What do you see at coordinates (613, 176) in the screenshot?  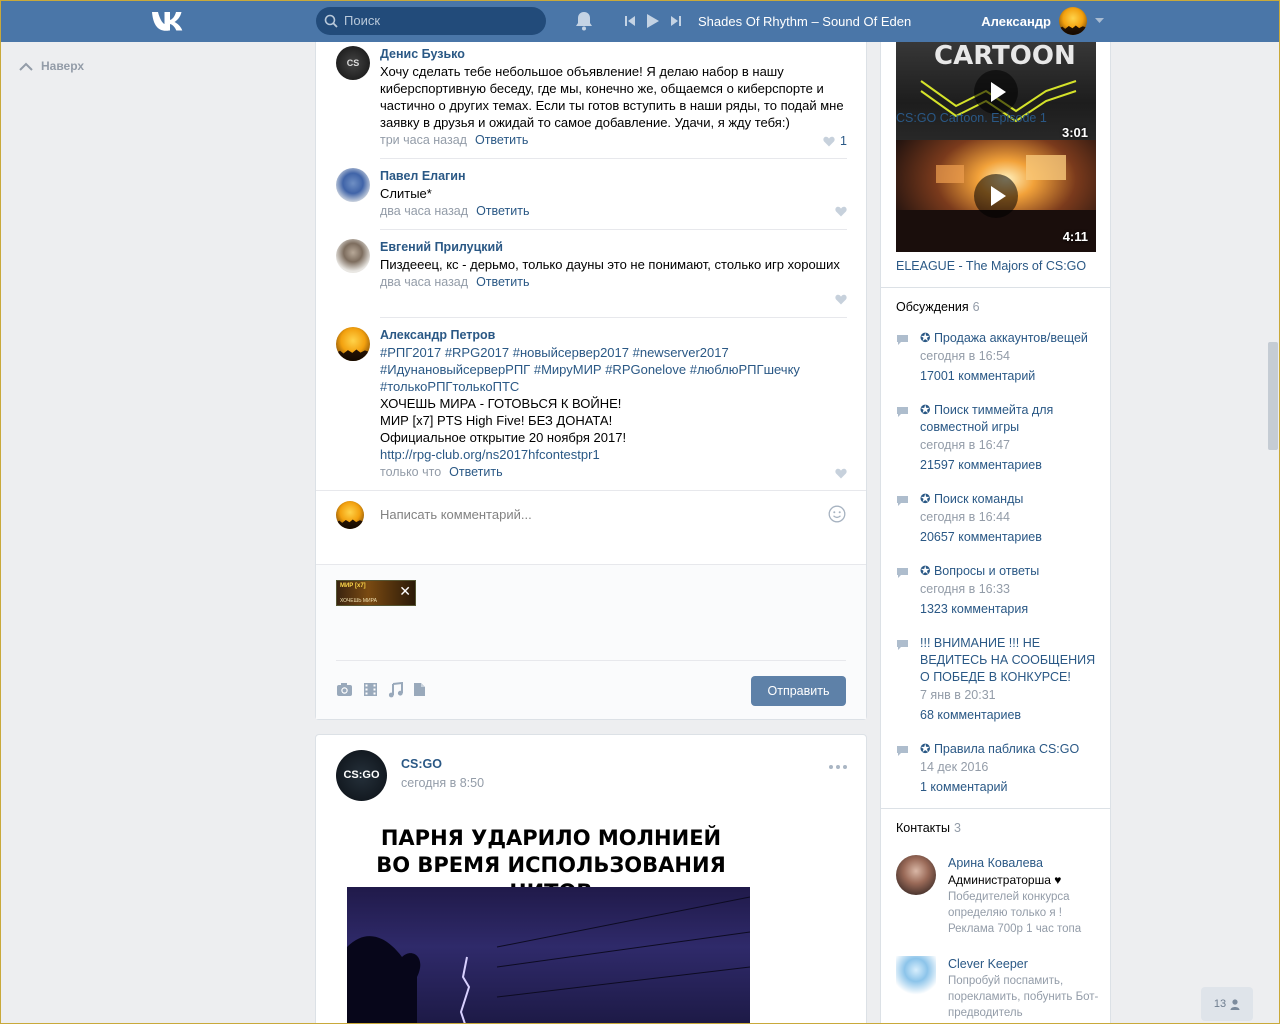 I see `comment-author: Павел Елагин` at bounding box center [613, 176].